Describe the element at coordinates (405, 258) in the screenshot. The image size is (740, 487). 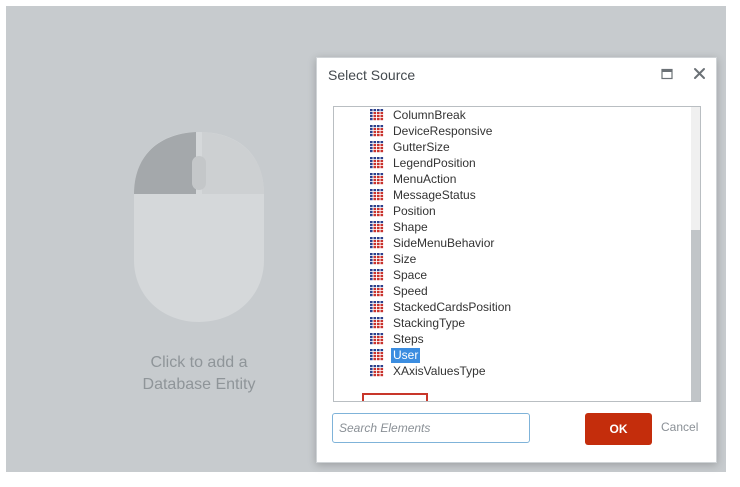
I see `tree-item-label: Size` at that location.